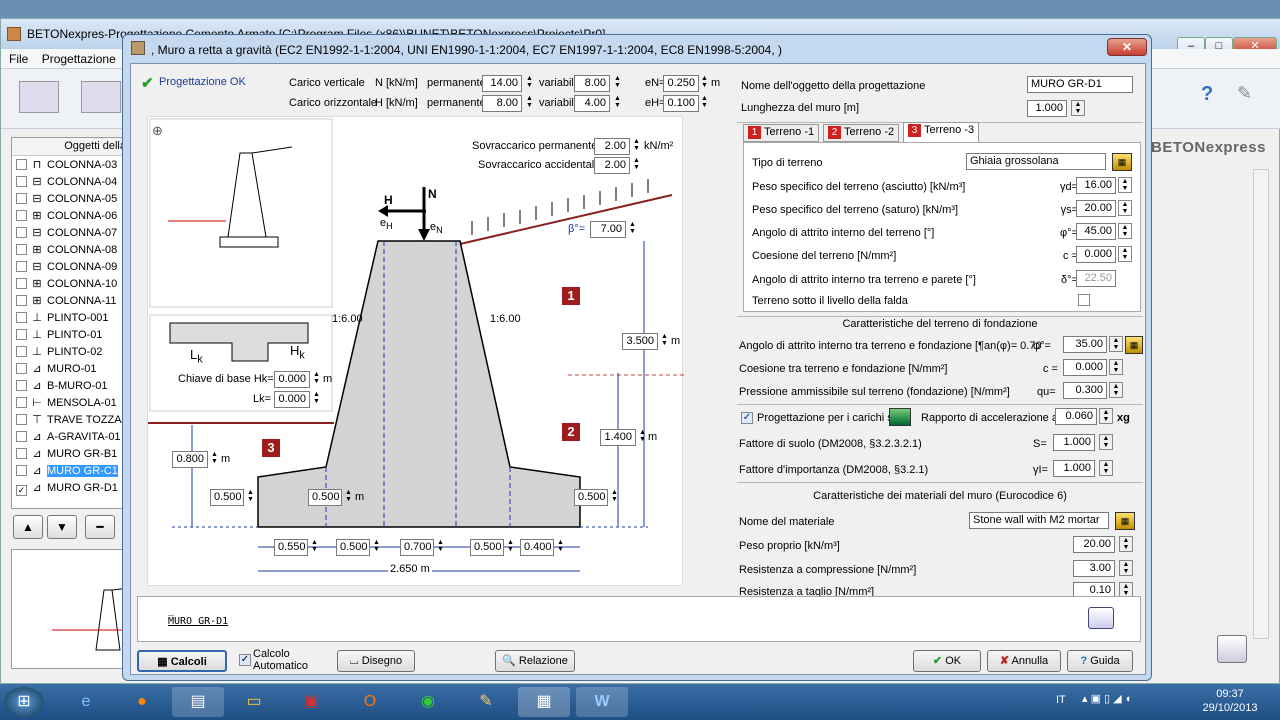 The image size is (1280, 720). What do you see at coordinates (86, 702) in the screenshot?
I see `ie-icon: e` at bounding box center [86, 702].